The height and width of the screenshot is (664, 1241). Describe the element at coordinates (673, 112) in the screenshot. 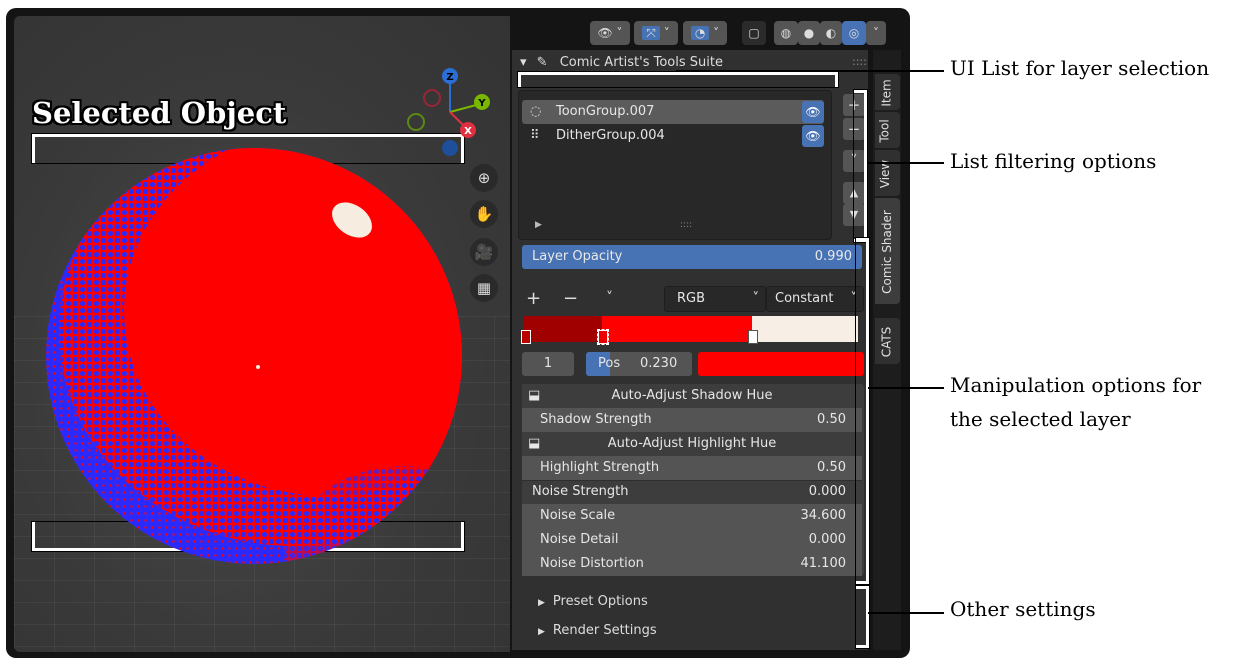

I see `layer-item-0: ◌ ToonGroup.007 👁` at that location.